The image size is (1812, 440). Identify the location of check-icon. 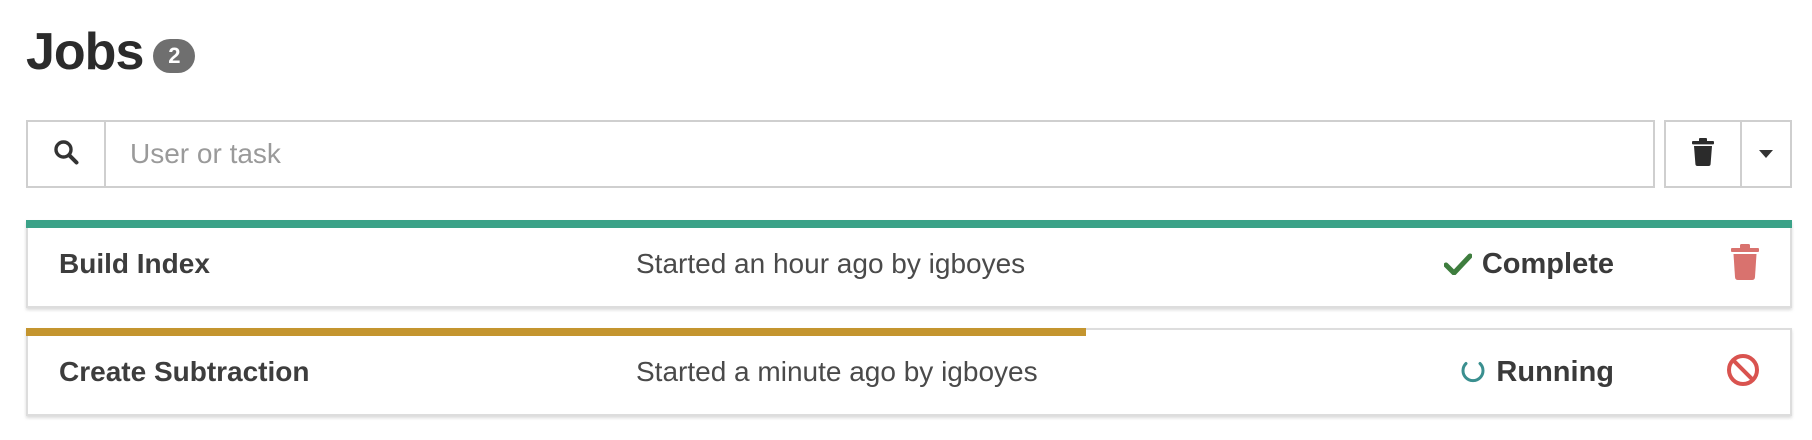
(1457, 264).